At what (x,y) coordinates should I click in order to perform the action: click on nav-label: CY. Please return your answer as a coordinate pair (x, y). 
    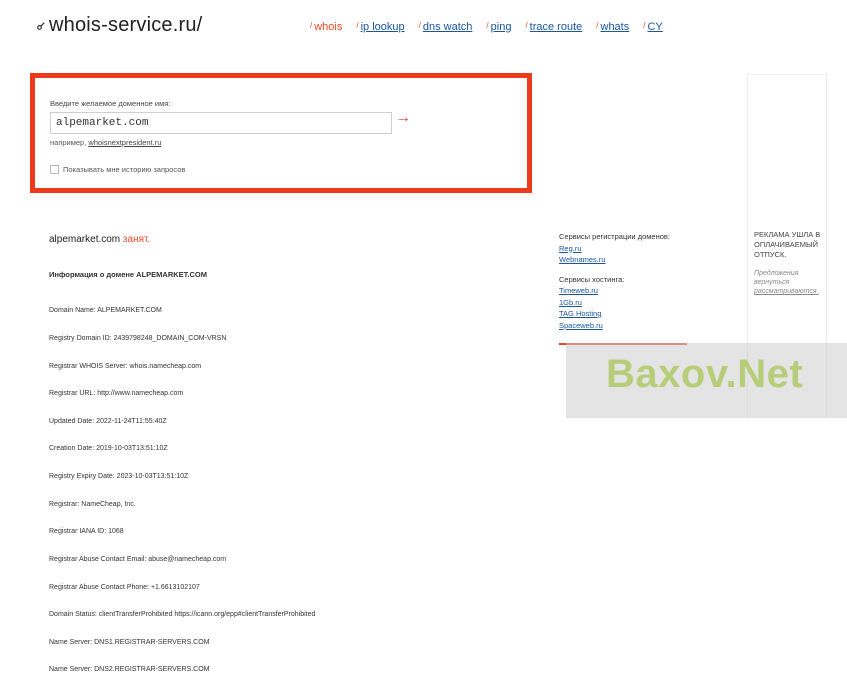
    Looking at the image, I should click on (655, 27).